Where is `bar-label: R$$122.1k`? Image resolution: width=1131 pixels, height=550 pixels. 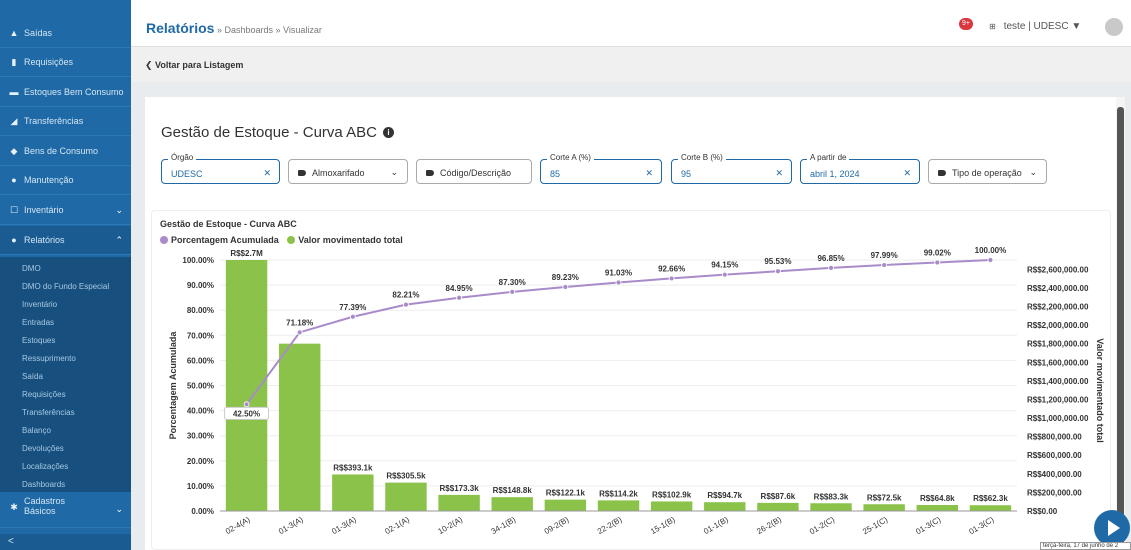
bar-label: R$$122.1k is located at coordinates (566, 493).